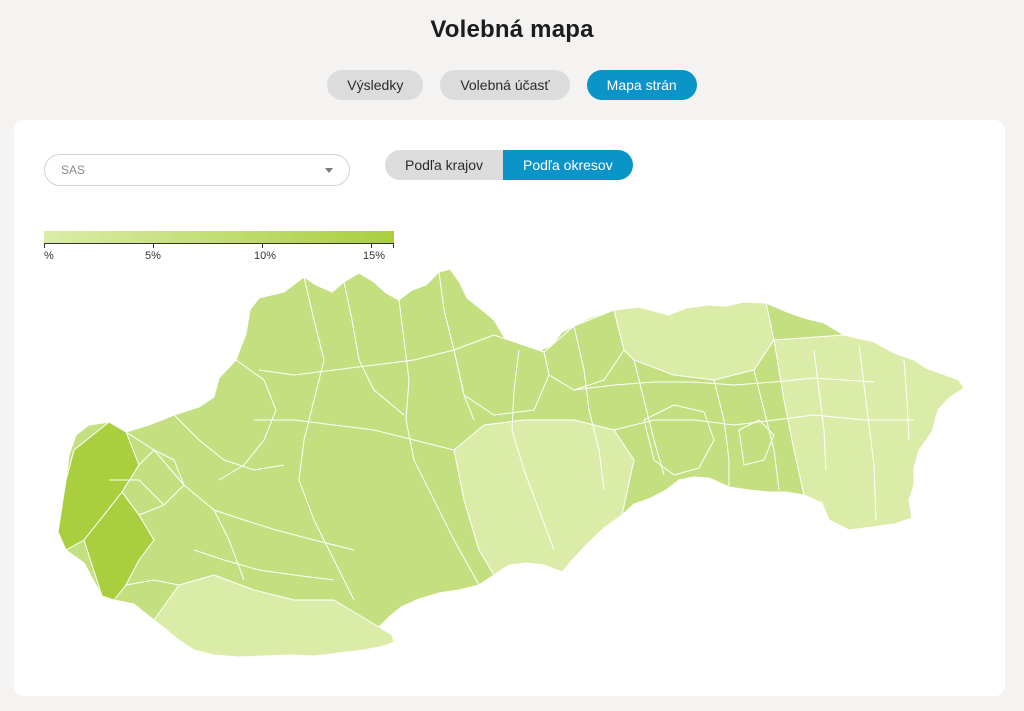 The image size is (1024, 711). I want to click on tab-mapa-stran: Mapa strán, so click(641, 85).